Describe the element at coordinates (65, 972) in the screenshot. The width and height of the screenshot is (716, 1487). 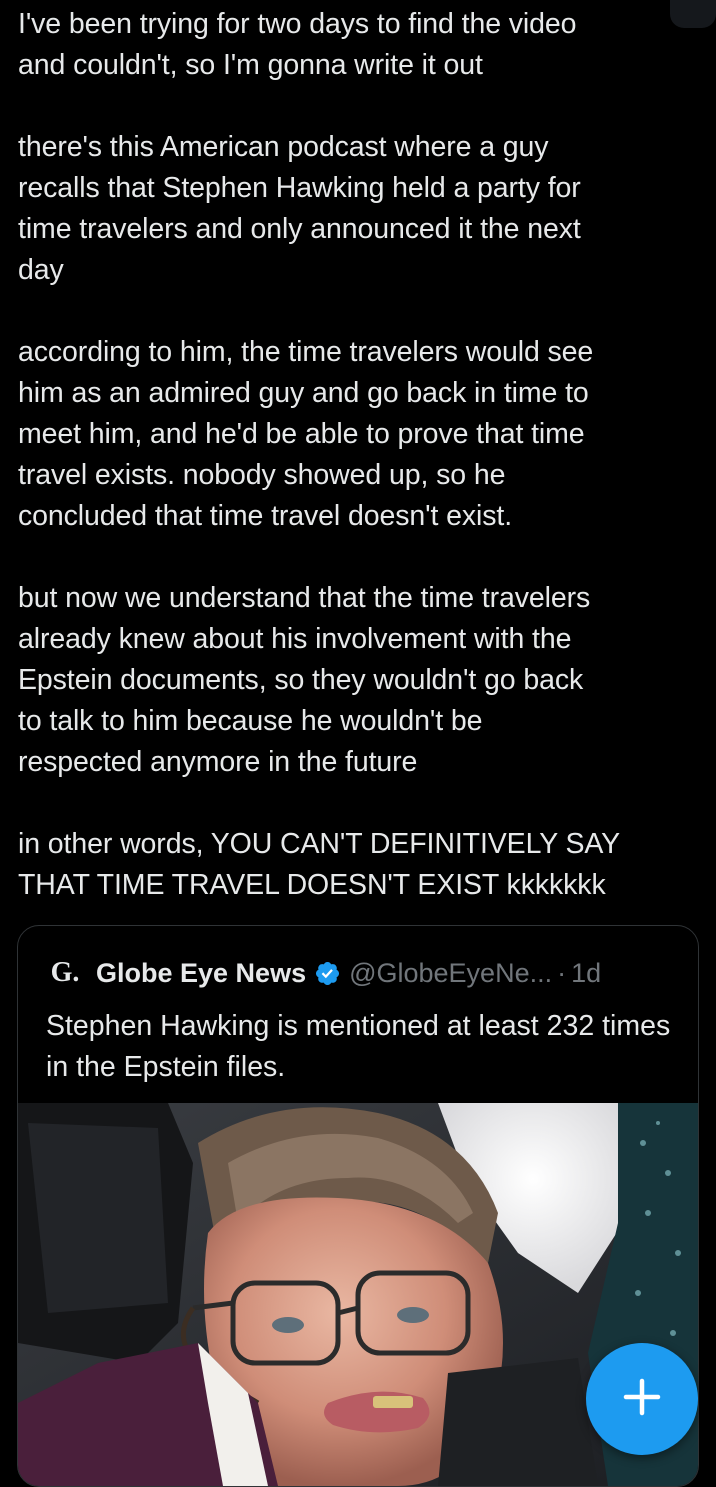
I see `source-avatar: G.` at that location.